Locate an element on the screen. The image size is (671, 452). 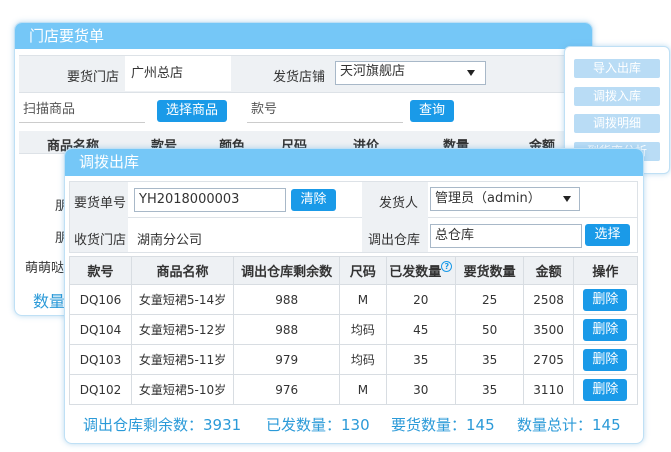
row-req: 50 is located at coordinates (489, 329).